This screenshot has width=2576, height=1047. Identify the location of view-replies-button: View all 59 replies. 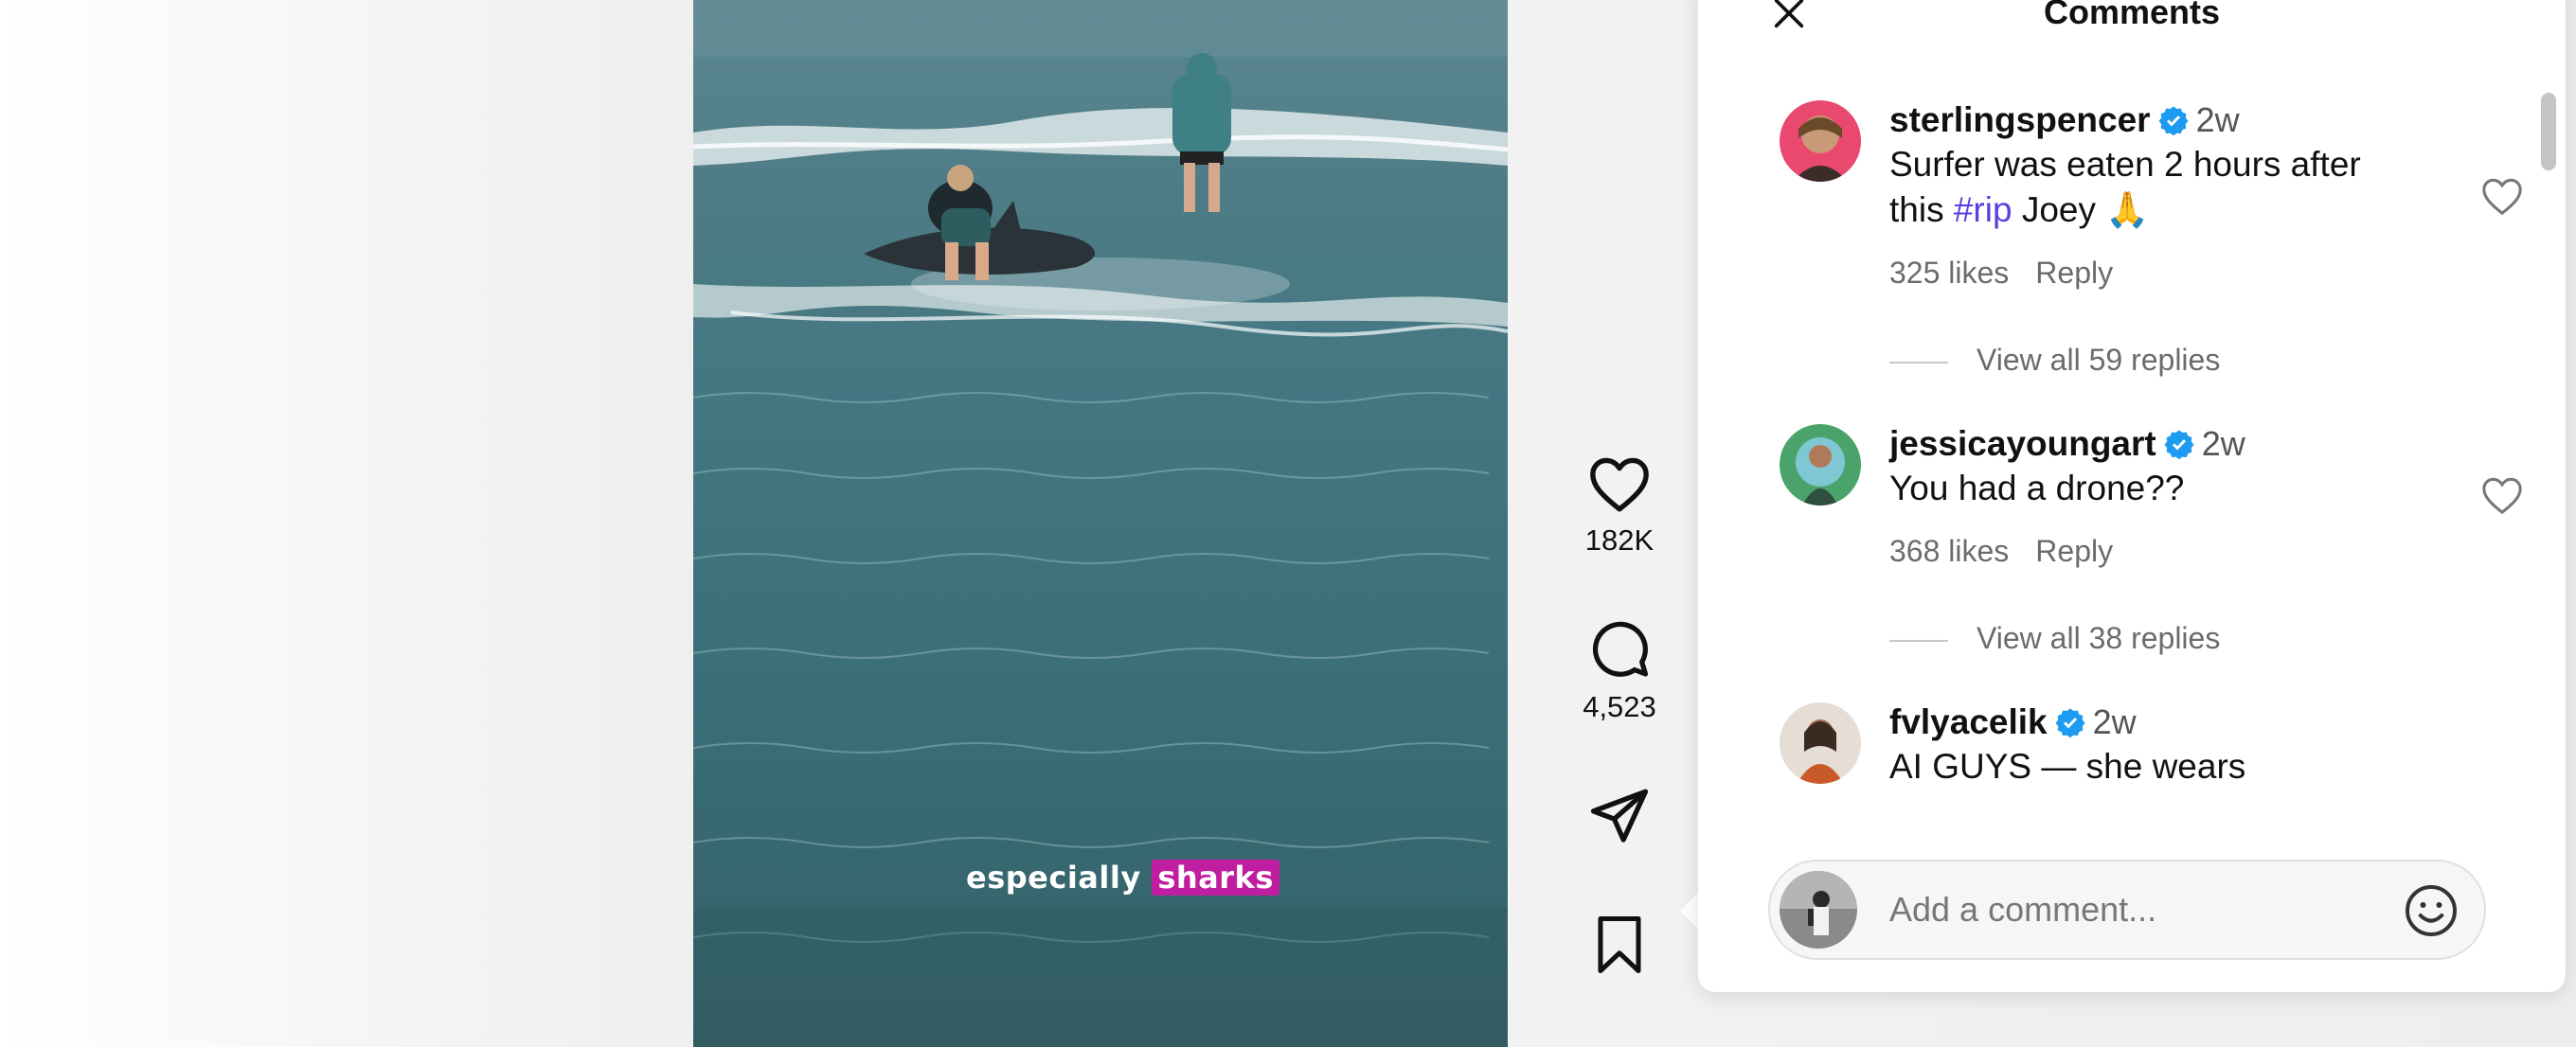
(2054, 360).